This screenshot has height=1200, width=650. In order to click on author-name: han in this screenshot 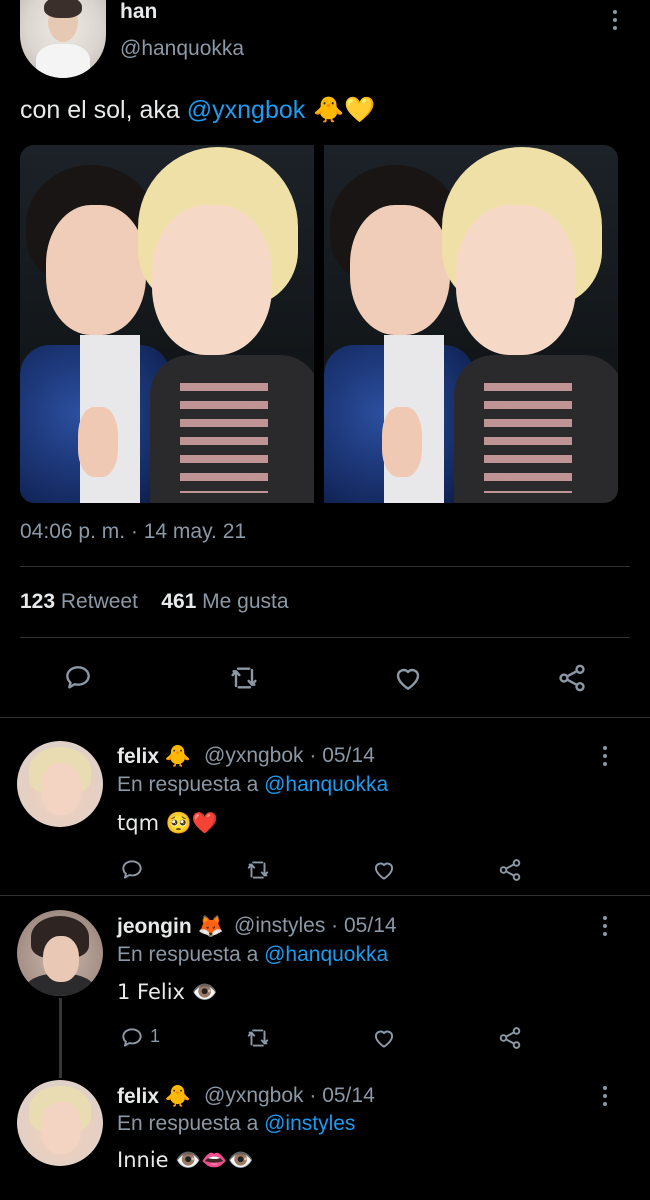, I will do `click(138, 12)`.